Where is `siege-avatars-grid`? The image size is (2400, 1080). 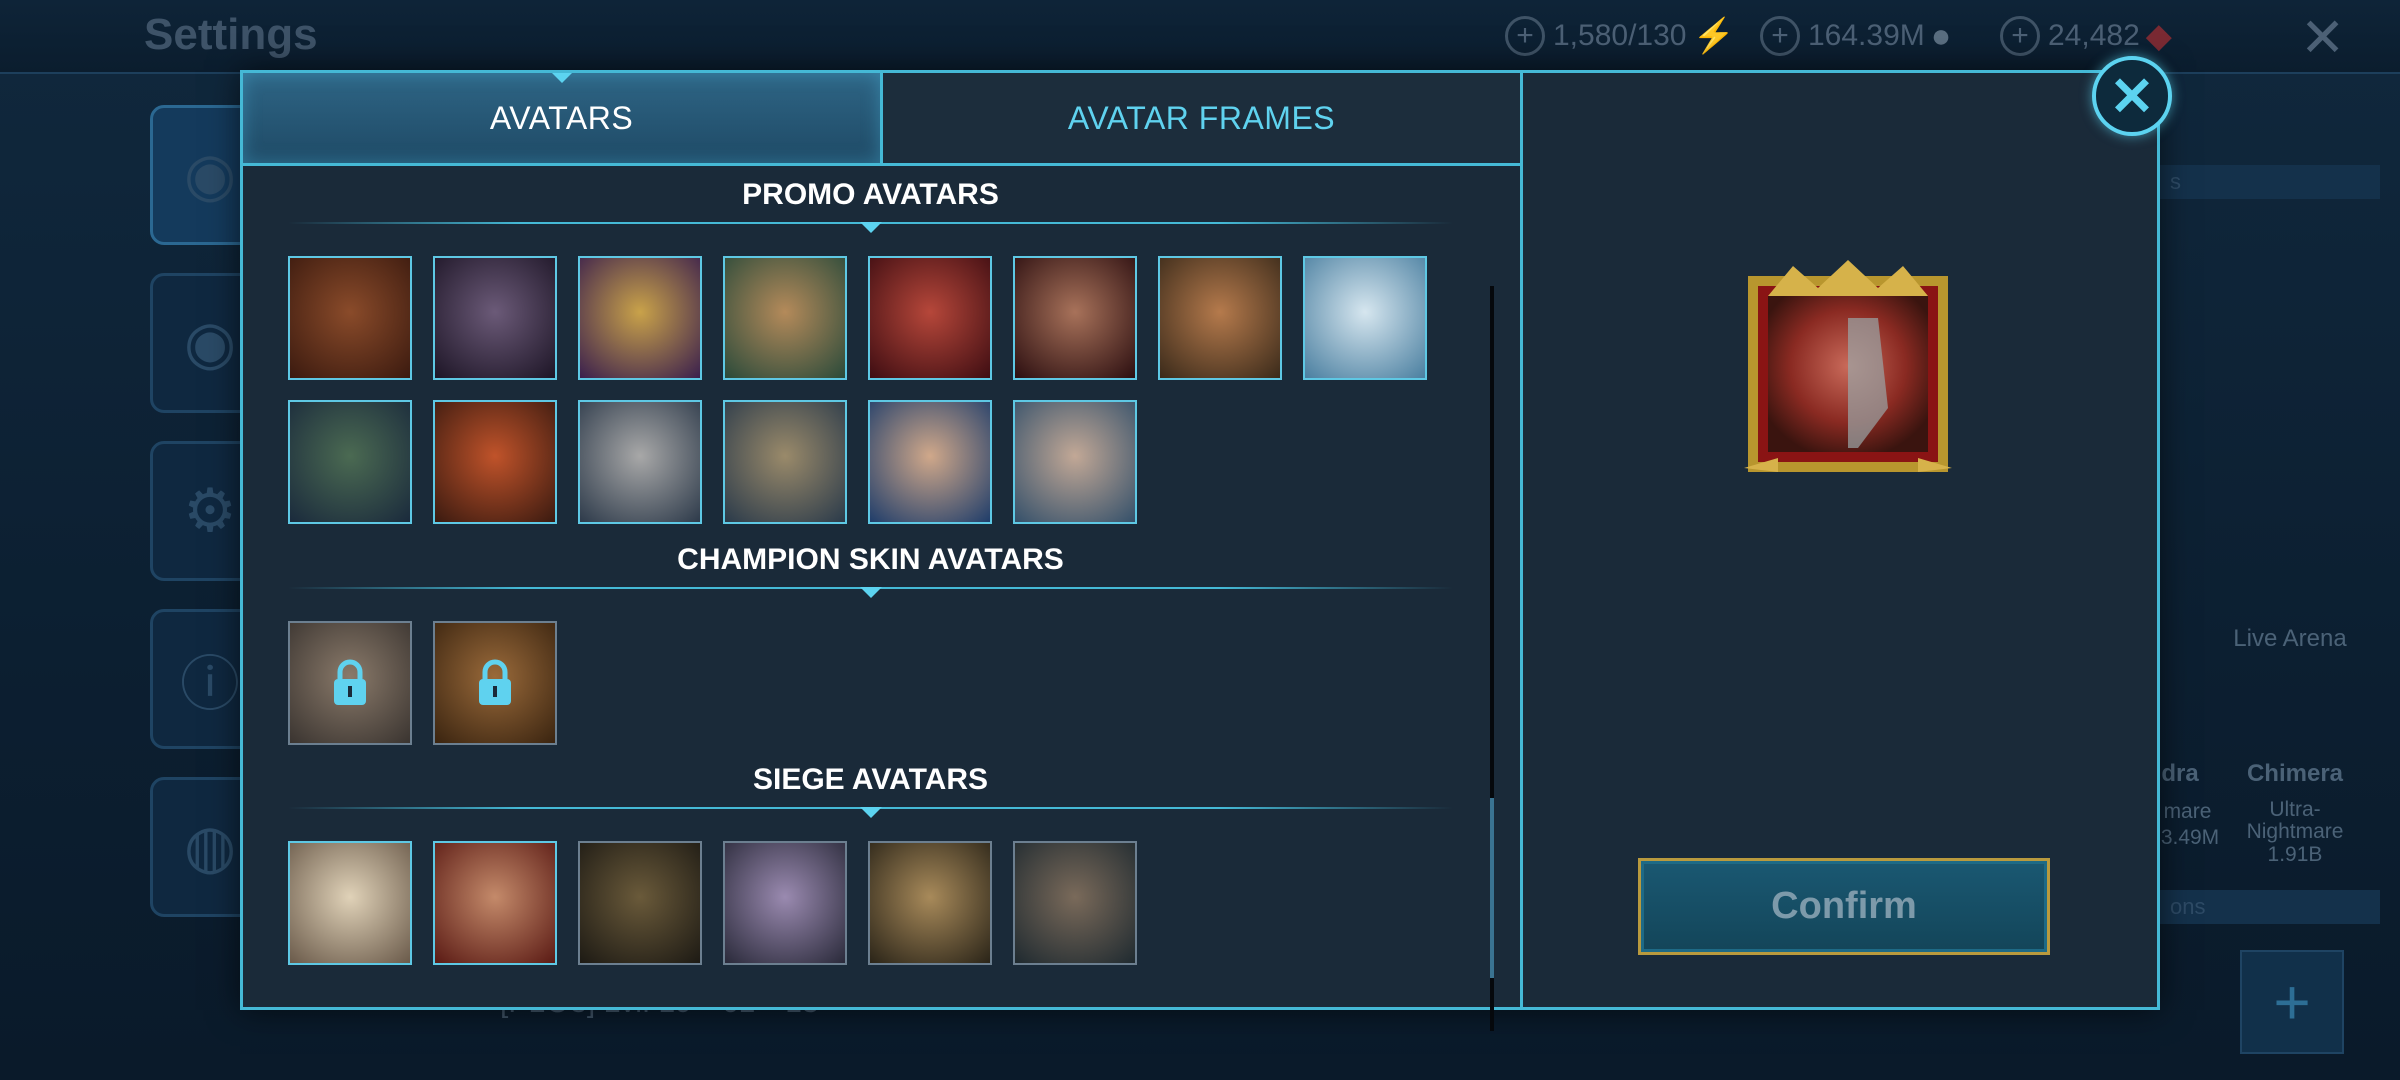
siege-avatars-grid is located at coordinates (878, 903).